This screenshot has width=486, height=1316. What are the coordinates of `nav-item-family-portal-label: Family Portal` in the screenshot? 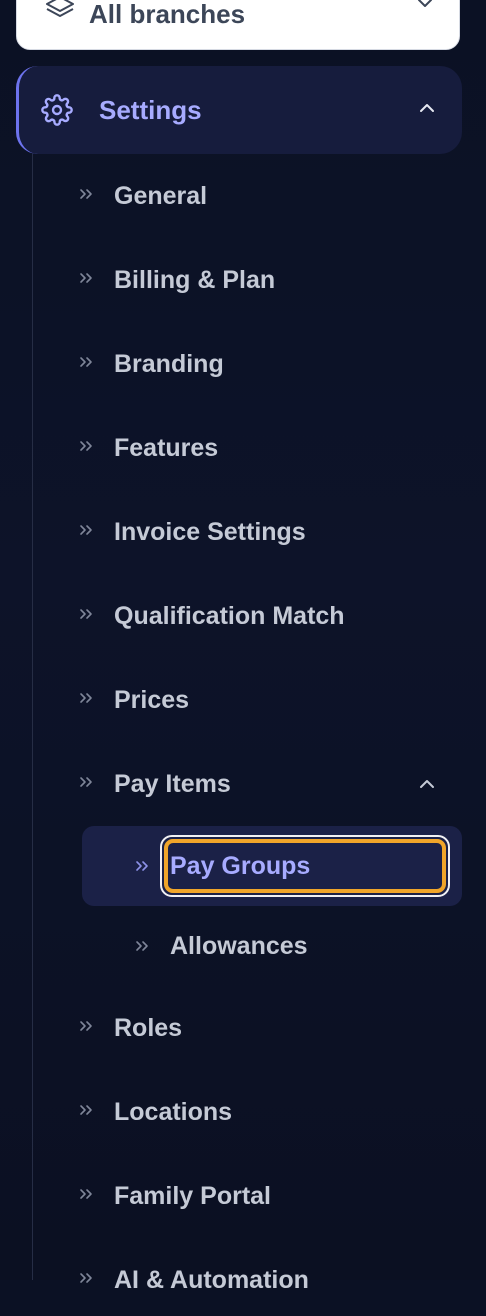 It's located at (192, 1196).